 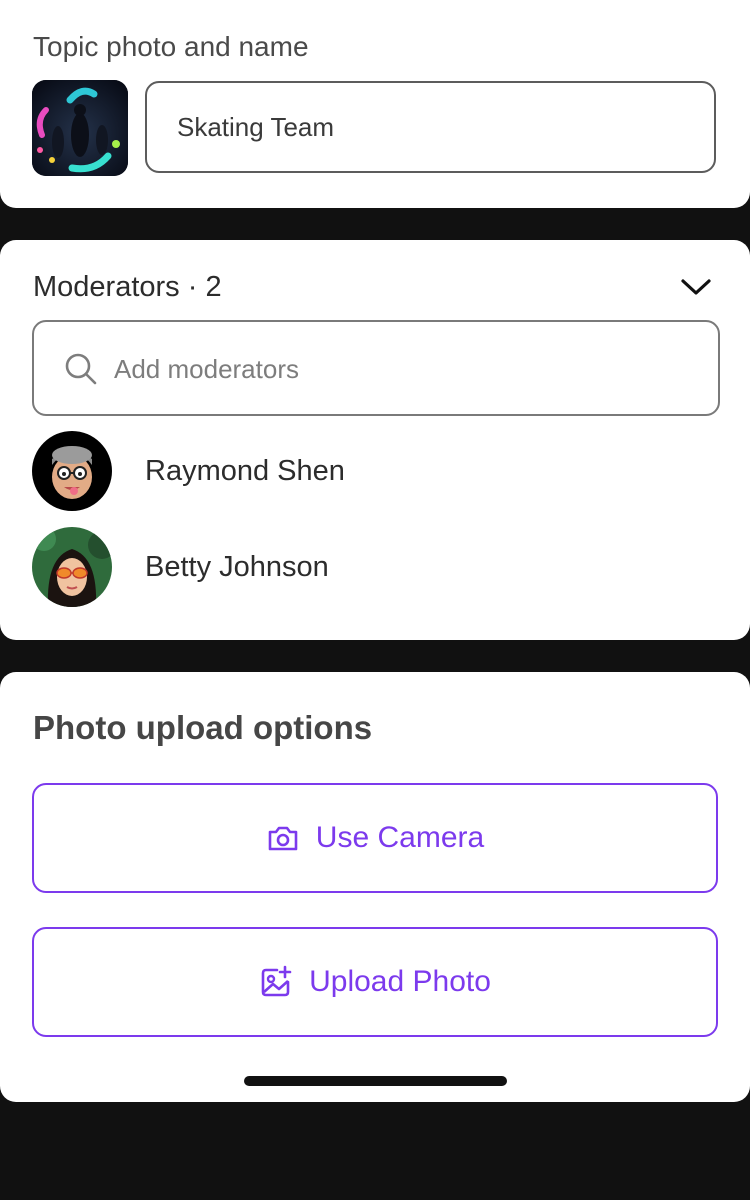 What do you see at coordinates (276, 981) in the screenshot?
I see `image-add-icon` at bounding box center [276, 981].